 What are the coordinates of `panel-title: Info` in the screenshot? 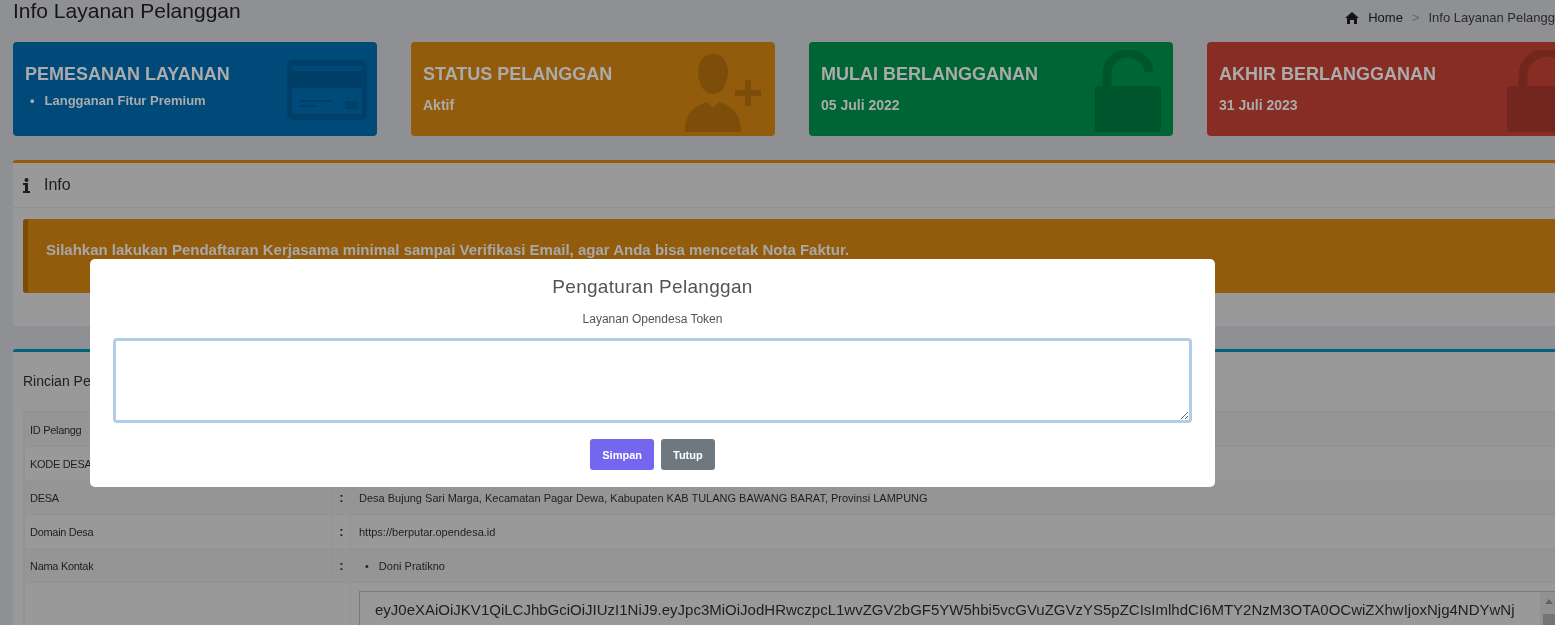 It's located at (57, 185).